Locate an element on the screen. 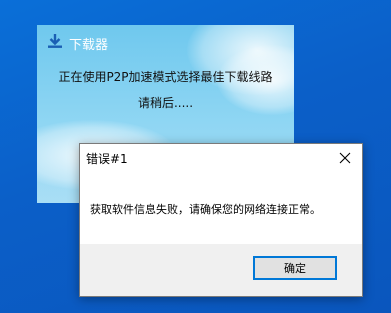 The height and width of the screenshot is (313, 391). ok-button: 确定 is located at coordinates (295, 268).